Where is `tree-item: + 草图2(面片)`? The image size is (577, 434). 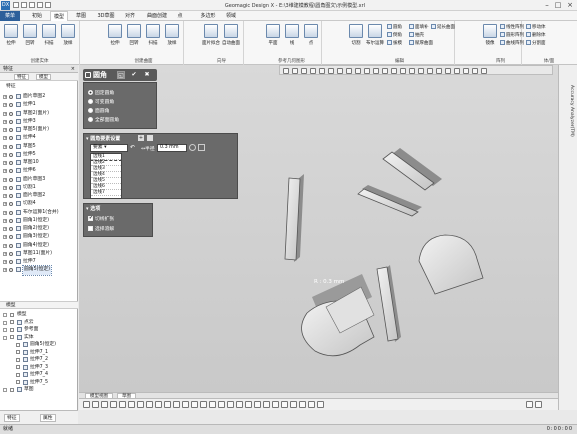
tree-item: + 草图2(面片) is located at coordinates (39, 114).